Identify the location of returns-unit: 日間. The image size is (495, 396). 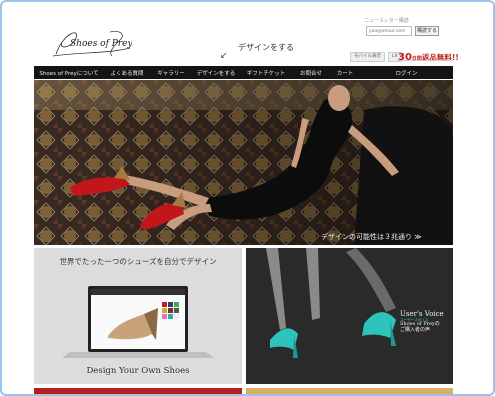
(416, 59).